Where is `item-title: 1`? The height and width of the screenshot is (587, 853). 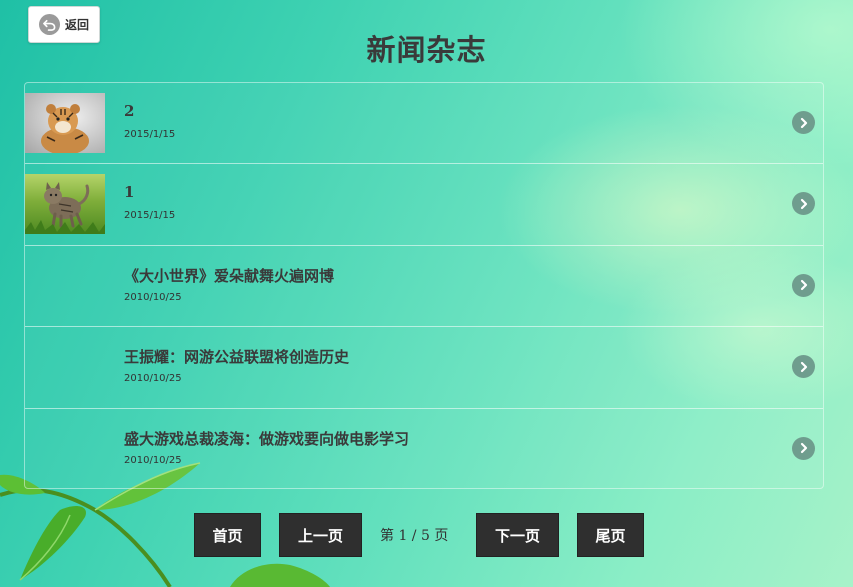
item-title: 1 is located at coordinates (129, 192).